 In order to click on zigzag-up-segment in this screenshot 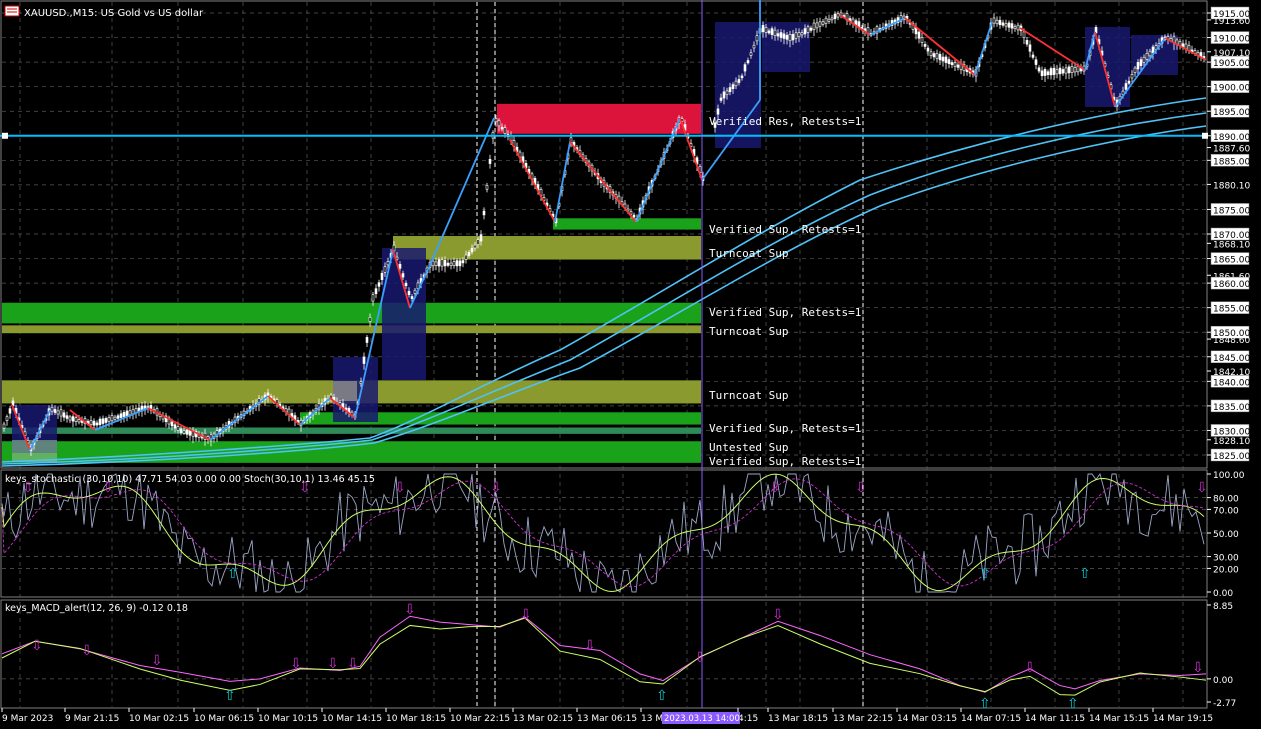, I will do `click(562, 182)`.